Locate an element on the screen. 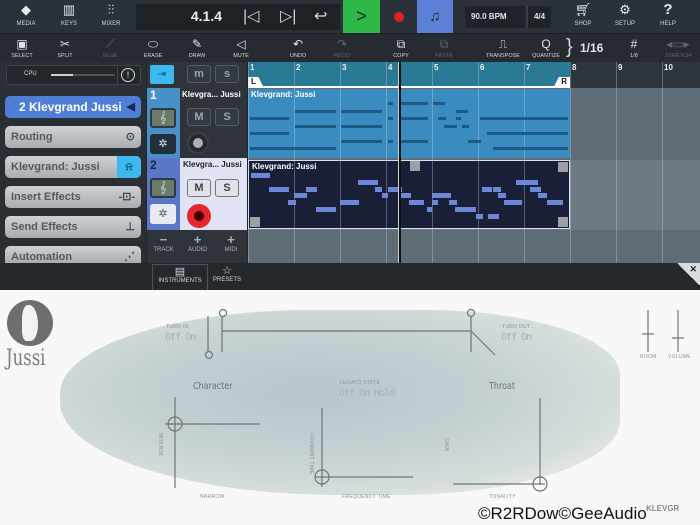  global-solo-button: s is located at coordinates (227, 74).